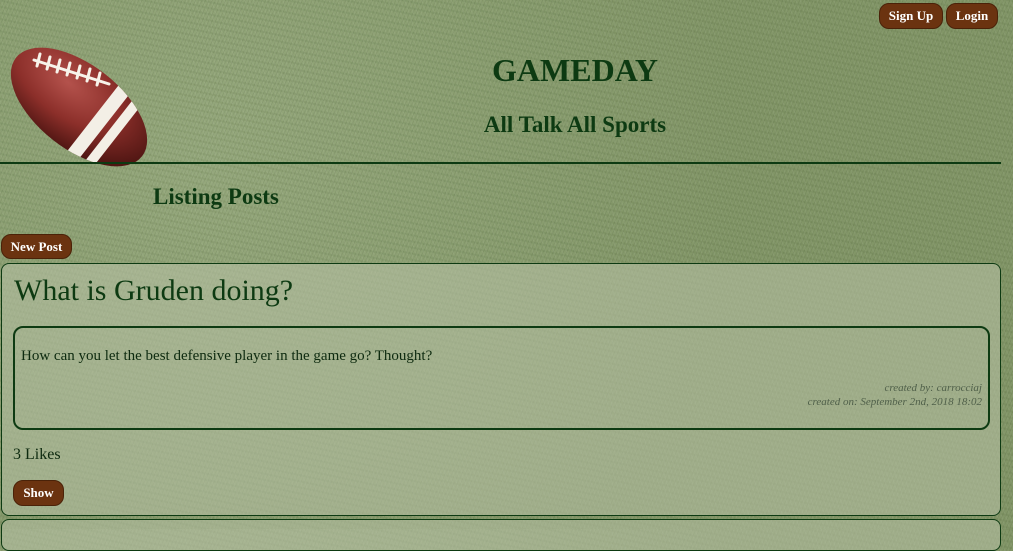 The width and height of the screenshot is (1013, 551). Describe the element at coordinates (972, 16) in the screenshot. I see `login-button: Login` at that location.